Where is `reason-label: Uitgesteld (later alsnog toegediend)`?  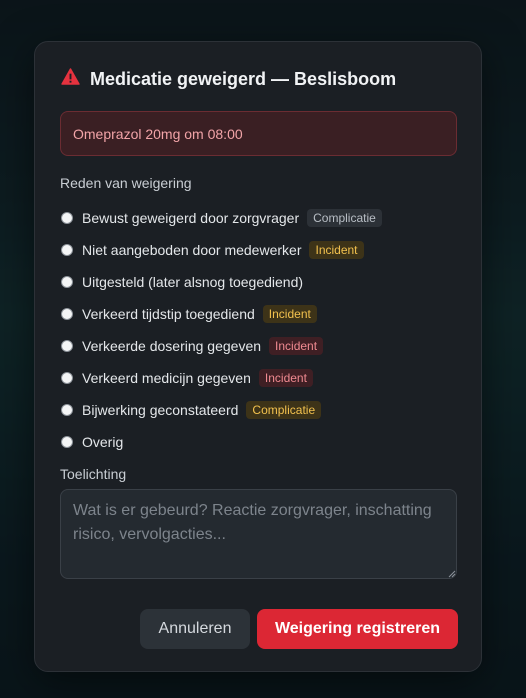 reason-label: Uitgesteld (later alsnog toegediend) is located at coordinates (193, 282).